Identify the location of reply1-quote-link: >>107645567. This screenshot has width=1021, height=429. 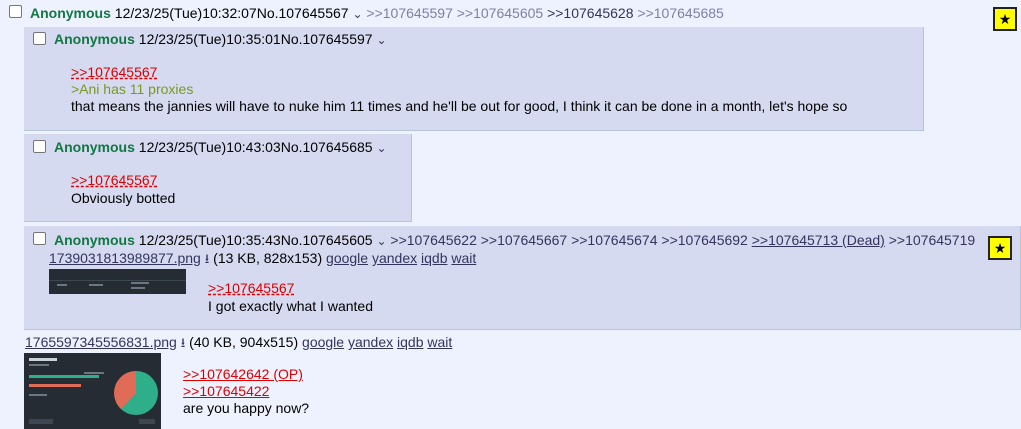
(114, 72).